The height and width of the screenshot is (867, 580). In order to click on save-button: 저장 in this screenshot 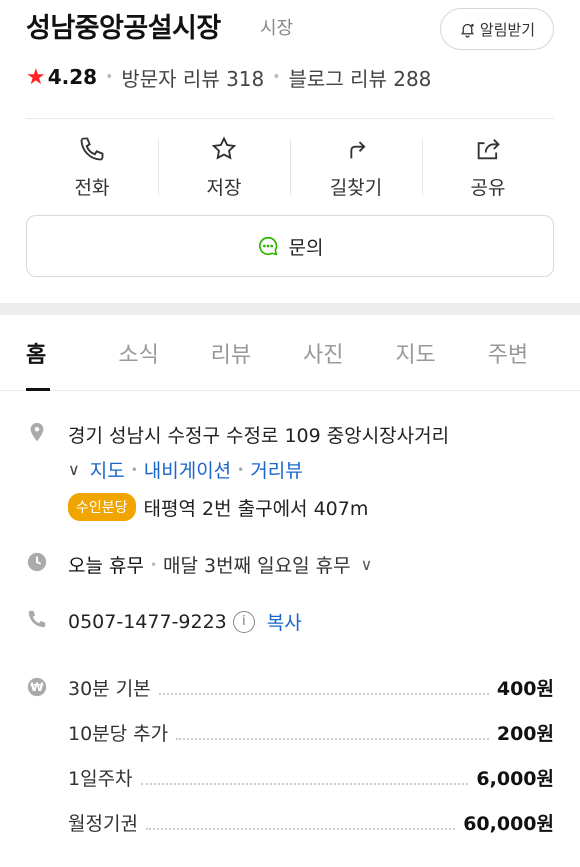, I will do `click(224, 167)`.